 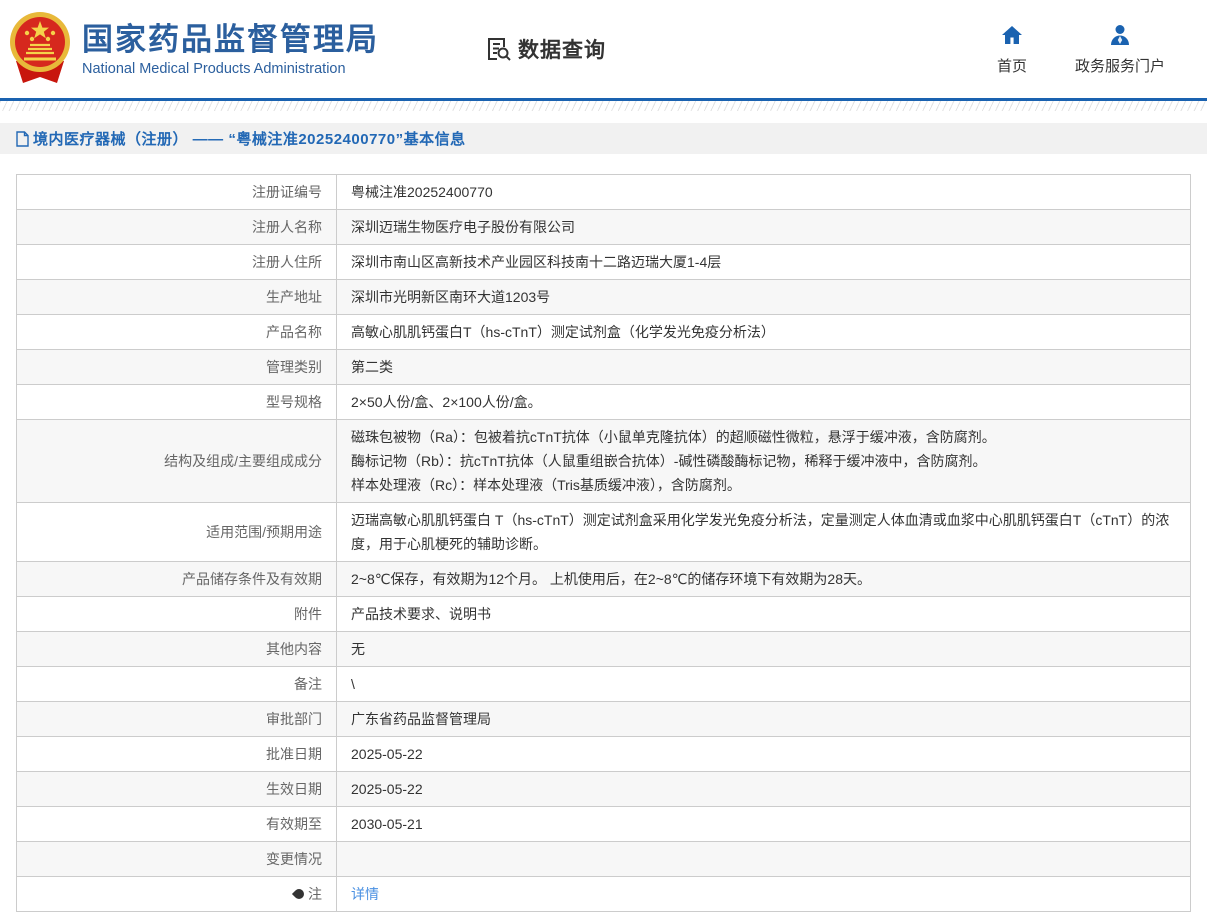 I want to click on hatch-pattern-band, so click(x=603, y=106).